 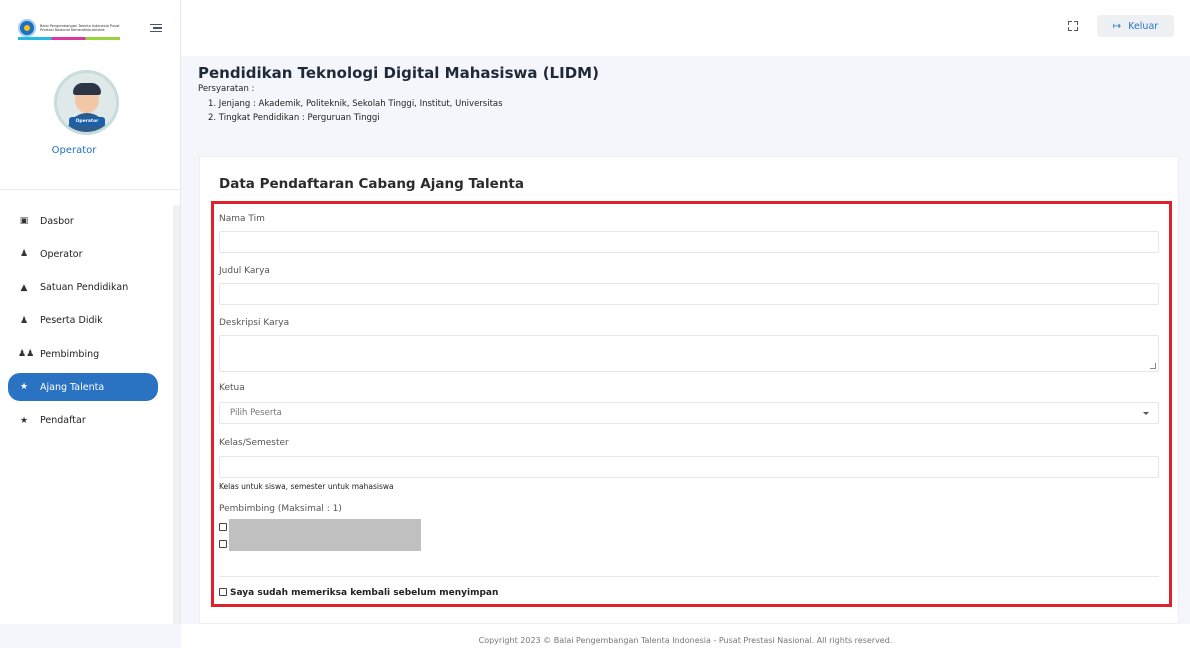 I want to click on mentor-label: Pembimbing (Maksimal : 1), so click(x=280, y=509).